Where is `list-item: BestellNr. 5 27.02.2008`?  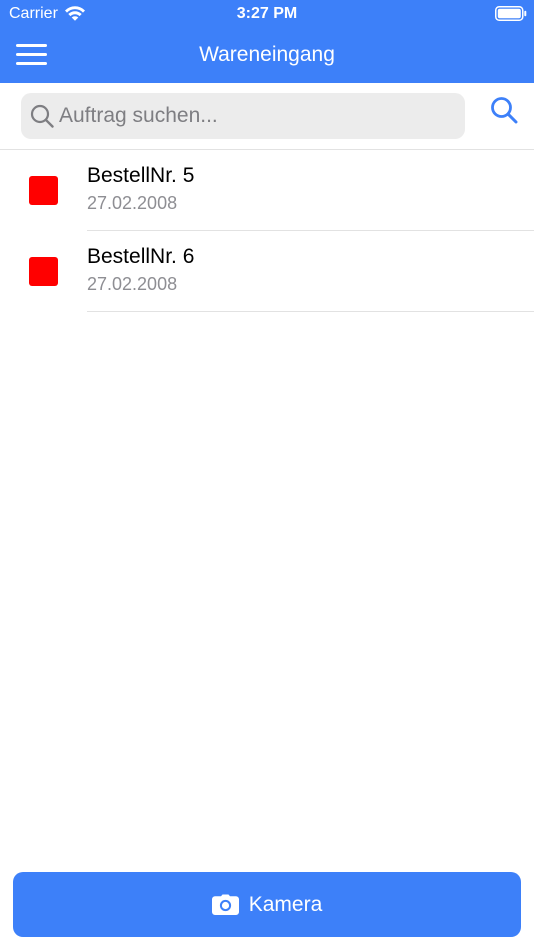
list-item: BestellNr. 5 27.02.2008 is located at coordinates (267, 190).